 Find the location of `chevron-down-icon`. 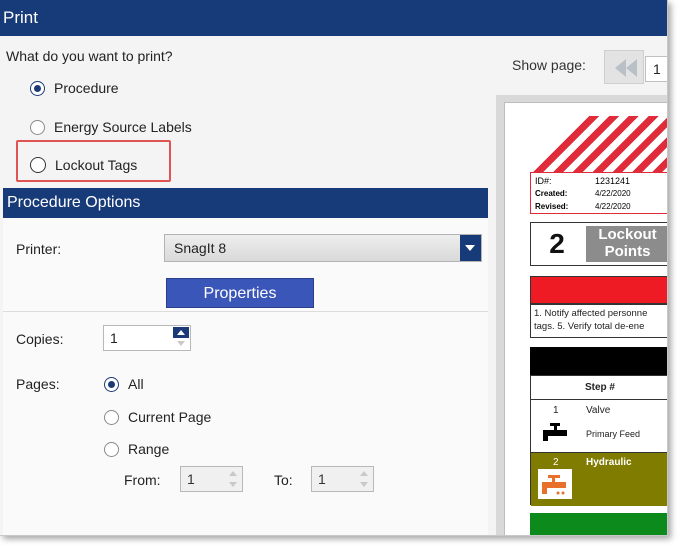

chevron-down-icon is located at coordinates (470, 248).